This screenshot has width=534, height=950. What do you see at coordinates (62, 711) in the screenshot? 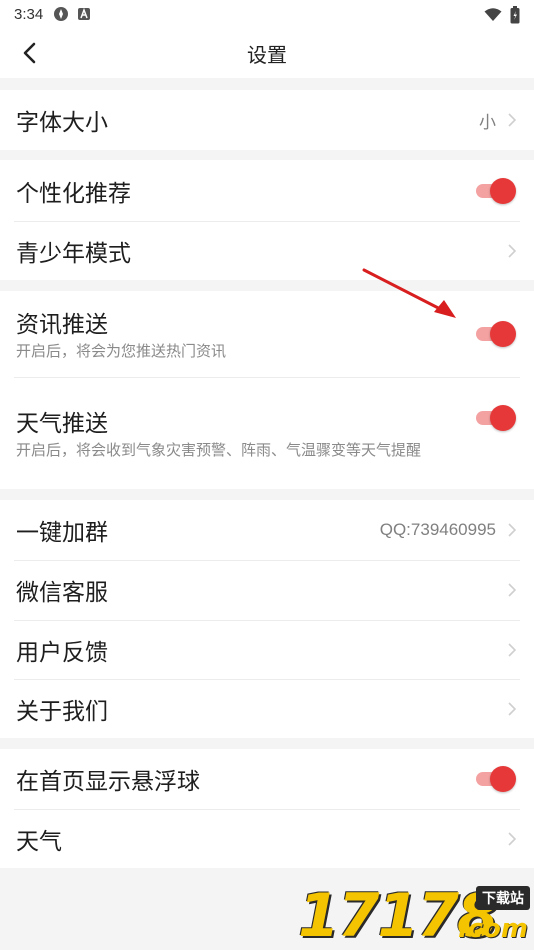
I see `about-us-label: 关于我们` at bounding box center [62, 711].